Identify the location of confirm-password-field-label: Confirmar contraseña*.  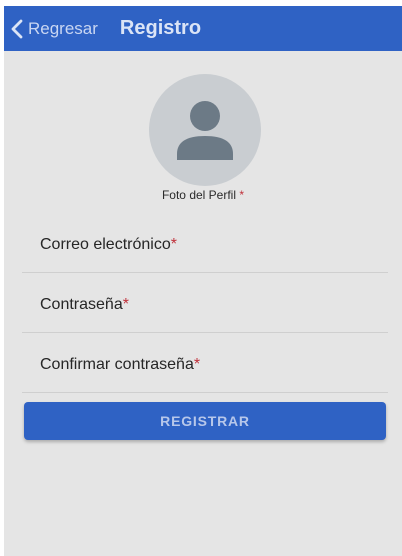
(120, 365).